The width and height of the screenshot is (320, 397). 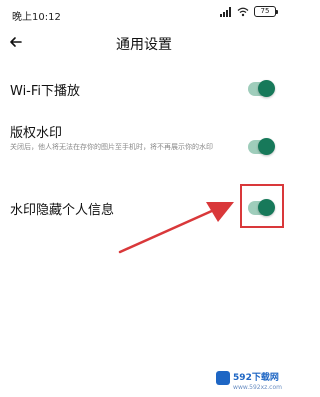 I want to click on site-watermark: 592下载网 www.592xz.com, so click(x=249, y=378).